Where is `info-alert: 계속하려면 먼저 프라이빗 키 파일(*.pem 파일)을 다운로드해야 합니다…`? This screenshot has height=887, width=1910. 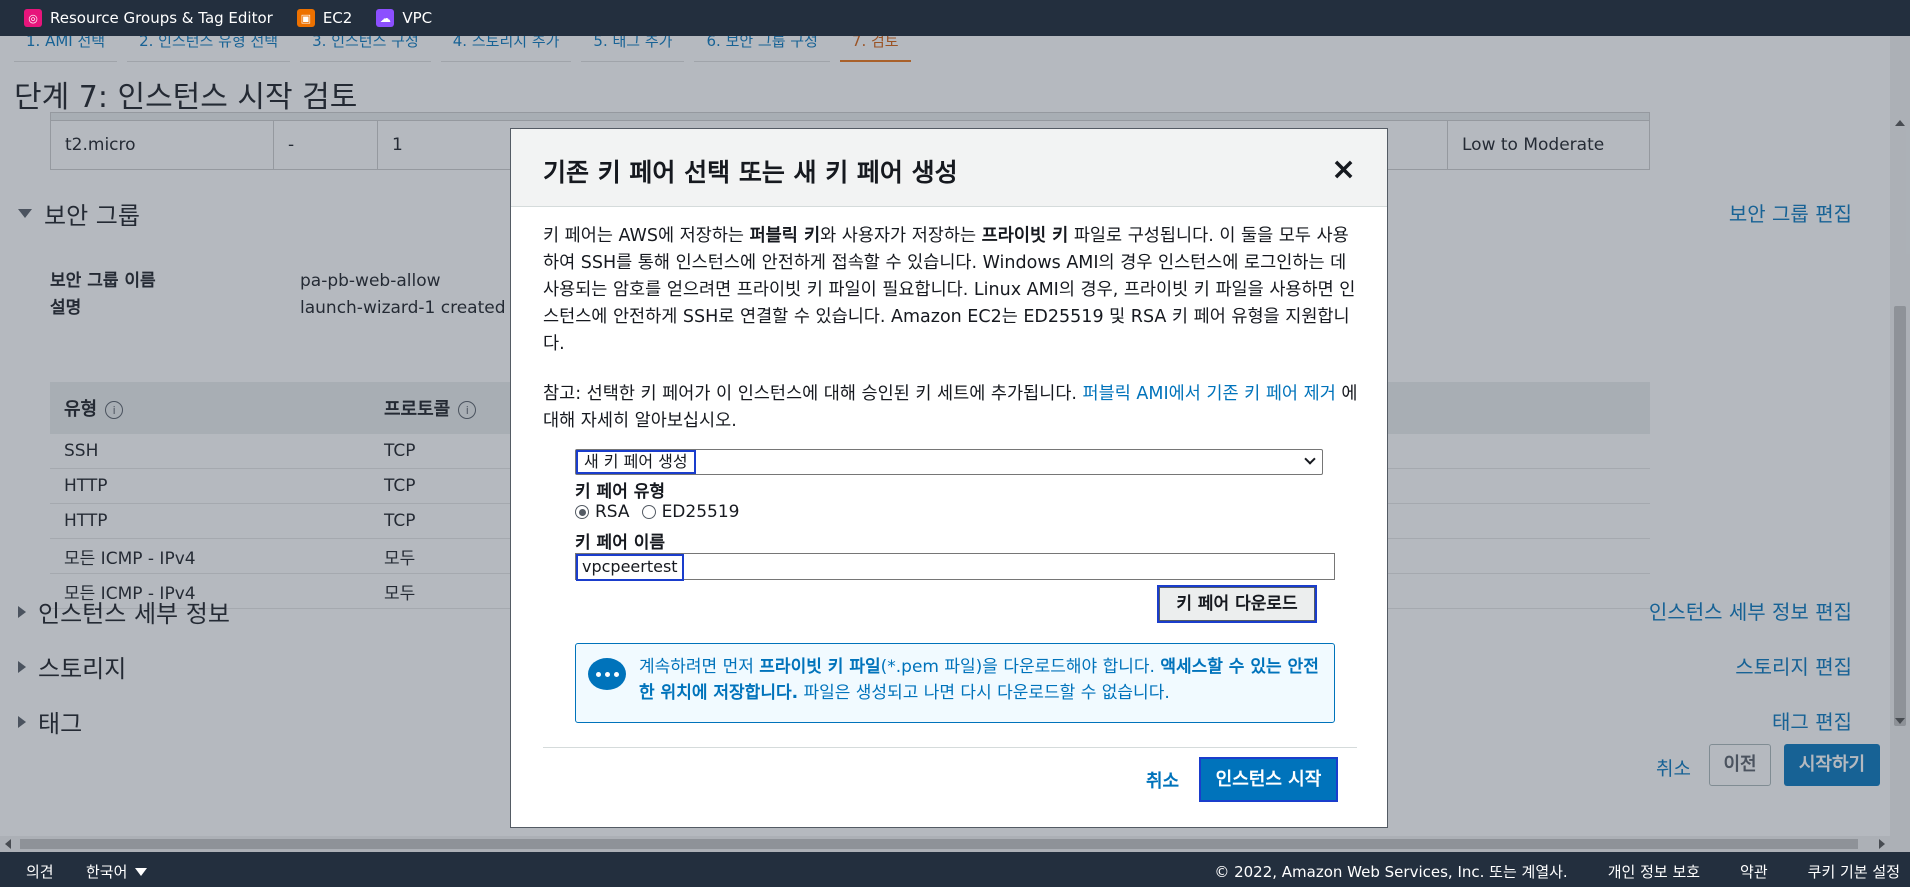 info-alert: 계속하려면 먼저 프라이빗 키 파일(*.pem 파일)을 다운로드해야 합니다… is located at coordinates (955, 683).